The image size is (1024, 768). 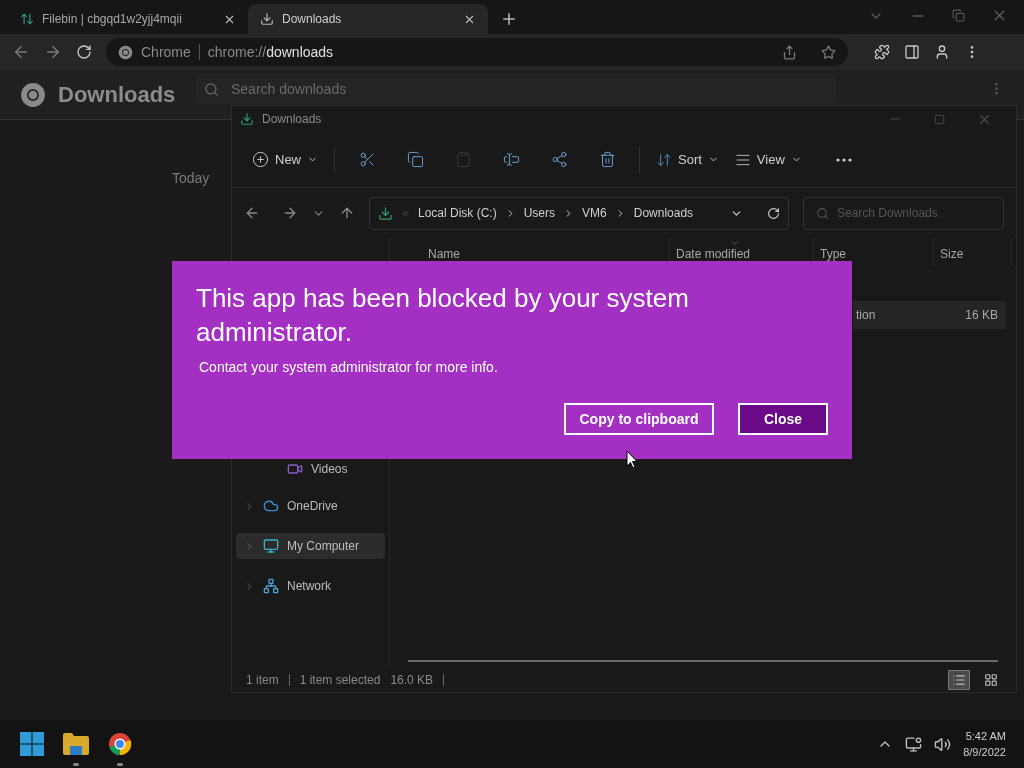 I want to click on clock-date: 8/9/2022, so click(x=984, y=752).